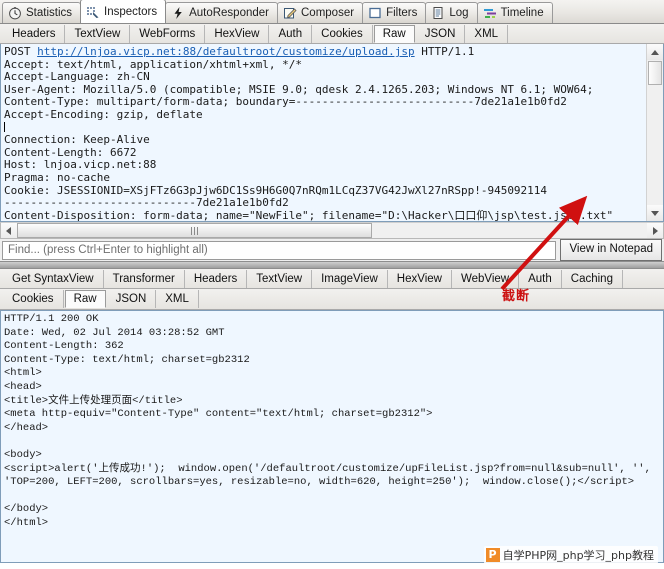 This screenshot has width=664, height=569. I want to click on tab-filters: Filters, so click(394, 12).